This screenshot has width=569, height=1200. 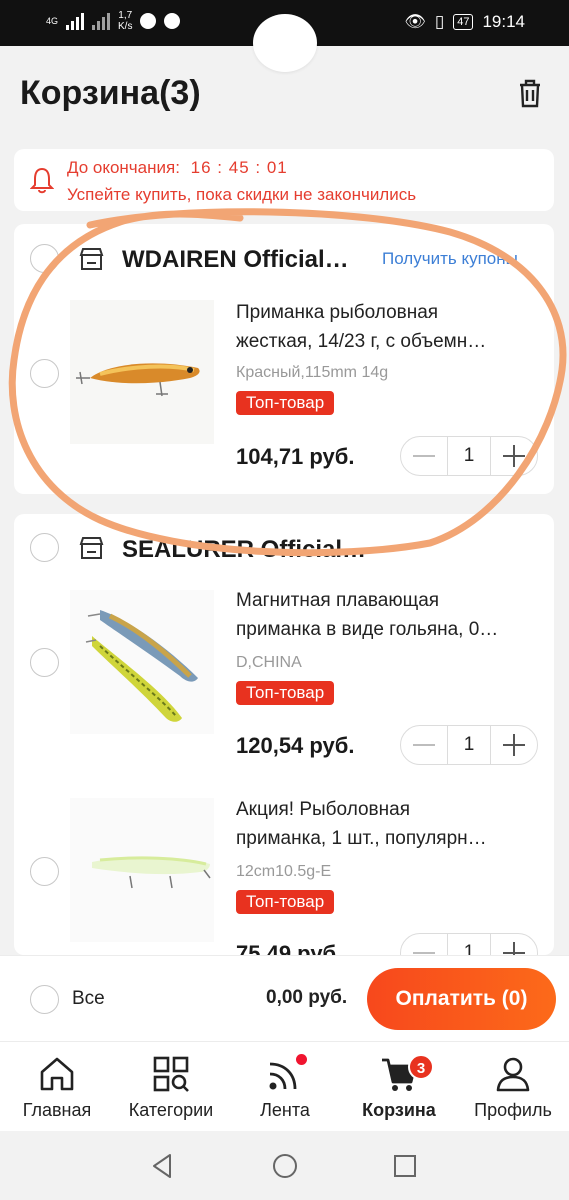 What do you see at coordinates (239, 167) in the screenshot?
I see `countdown-time: 16 : 45 : 01` at bounding box center [239, 167].